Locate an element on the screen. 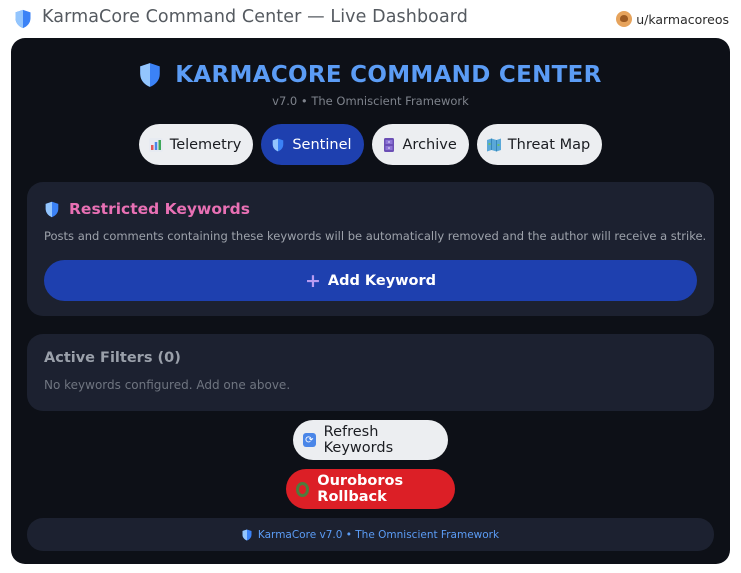 The image size is (741, 573). refresh-keywords-button: ⟳ Refresh Keywords is located at coordinates (370, 440).